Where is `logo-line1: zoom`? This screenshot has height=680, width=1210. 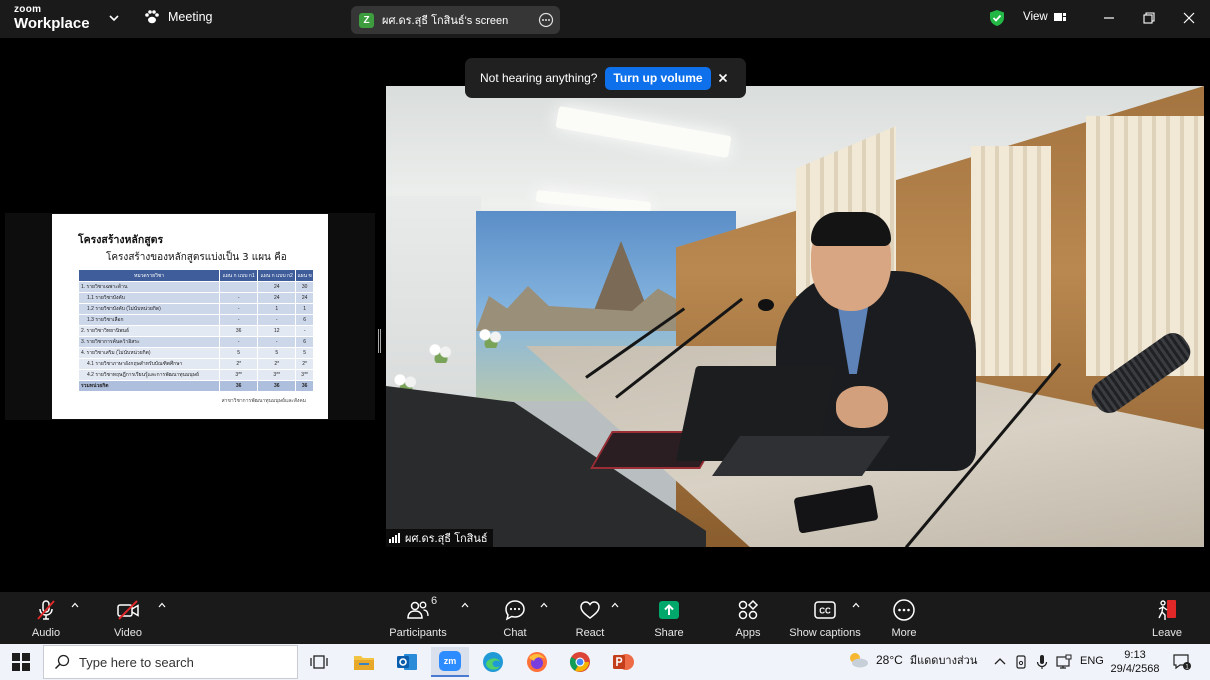 logo-line1: zoom is located at coordinates (28, 9).